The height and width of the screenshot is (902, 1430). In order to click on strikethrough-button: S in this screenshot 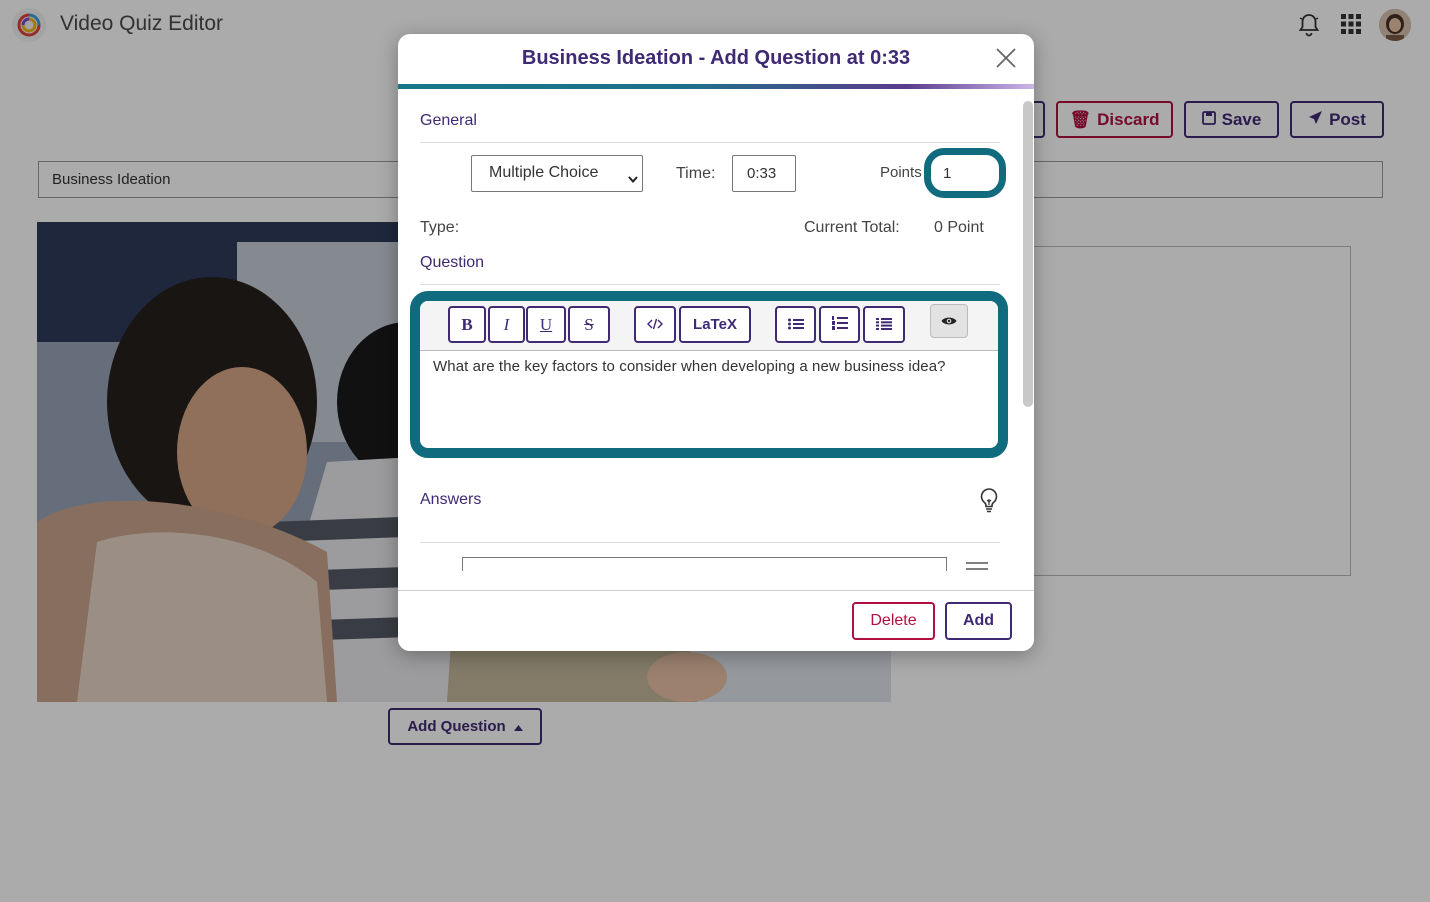, I will do `click(589, 324)`.